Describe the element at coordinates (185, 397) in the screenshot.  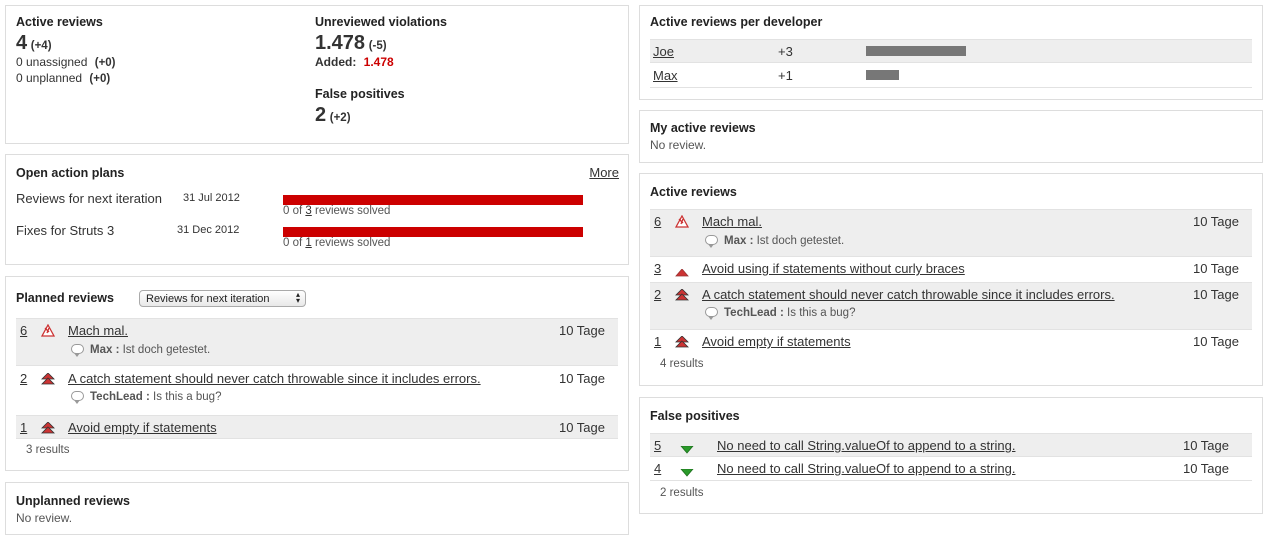
I see `comment-text: Is this a bug?` at that location.